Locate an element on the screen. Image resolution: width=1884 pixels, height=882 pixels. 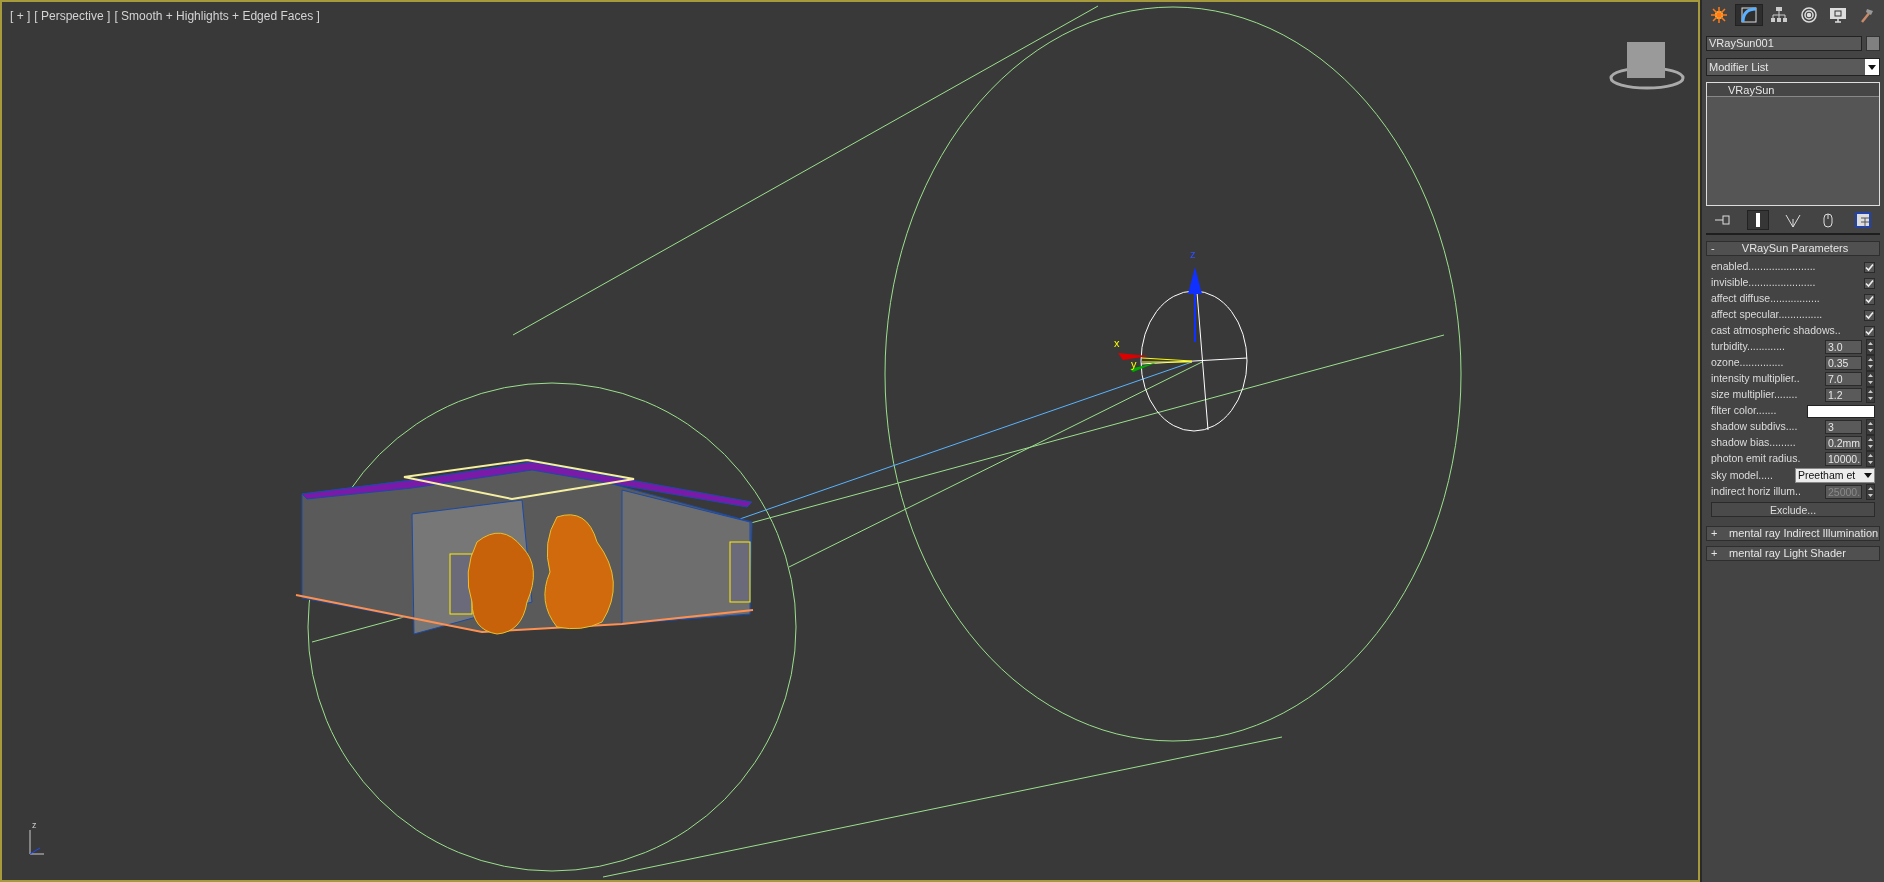
viewport-menu-label: [ + ] is located at coordinates (20, 16).